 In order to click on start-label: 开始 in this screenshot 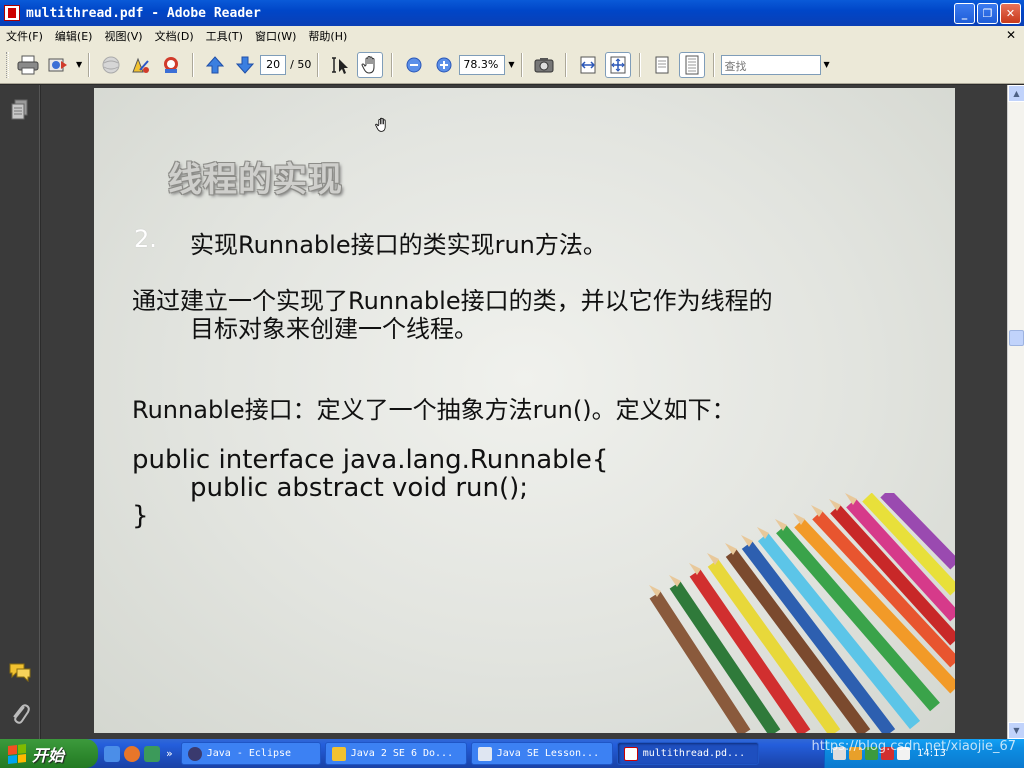, I will do `click(48, 755)`.